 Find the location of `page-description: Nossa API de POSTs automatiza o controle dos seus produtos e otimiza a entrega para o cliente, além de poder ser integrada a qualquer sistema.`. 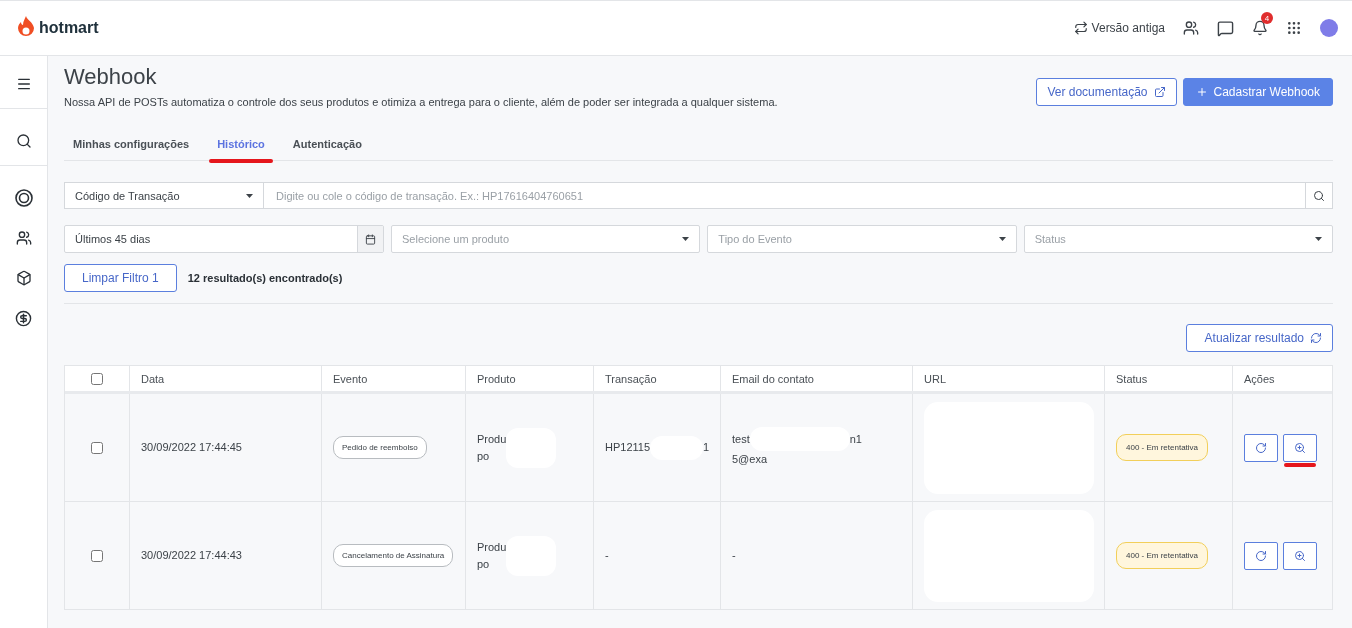

page-description: Nossa API de POSTs automatiza o controle dos seus produtos e otimiza a entrega para o cliente, além de poder ser integrada a qualquer sistema. is located at coordinates (421, 102).